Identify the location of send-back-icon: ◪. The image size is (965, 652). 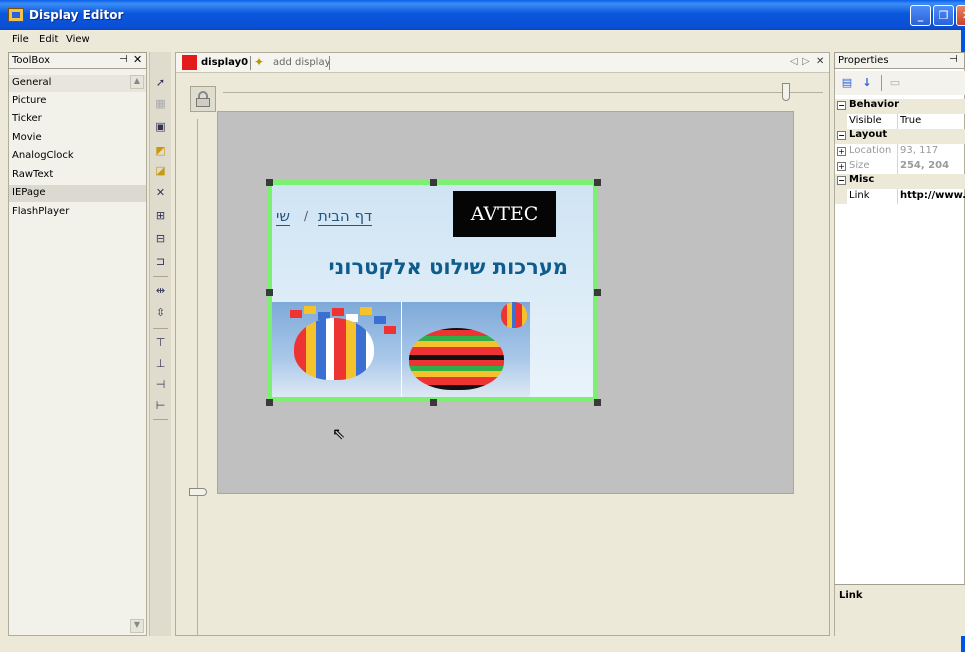
(160, 171).